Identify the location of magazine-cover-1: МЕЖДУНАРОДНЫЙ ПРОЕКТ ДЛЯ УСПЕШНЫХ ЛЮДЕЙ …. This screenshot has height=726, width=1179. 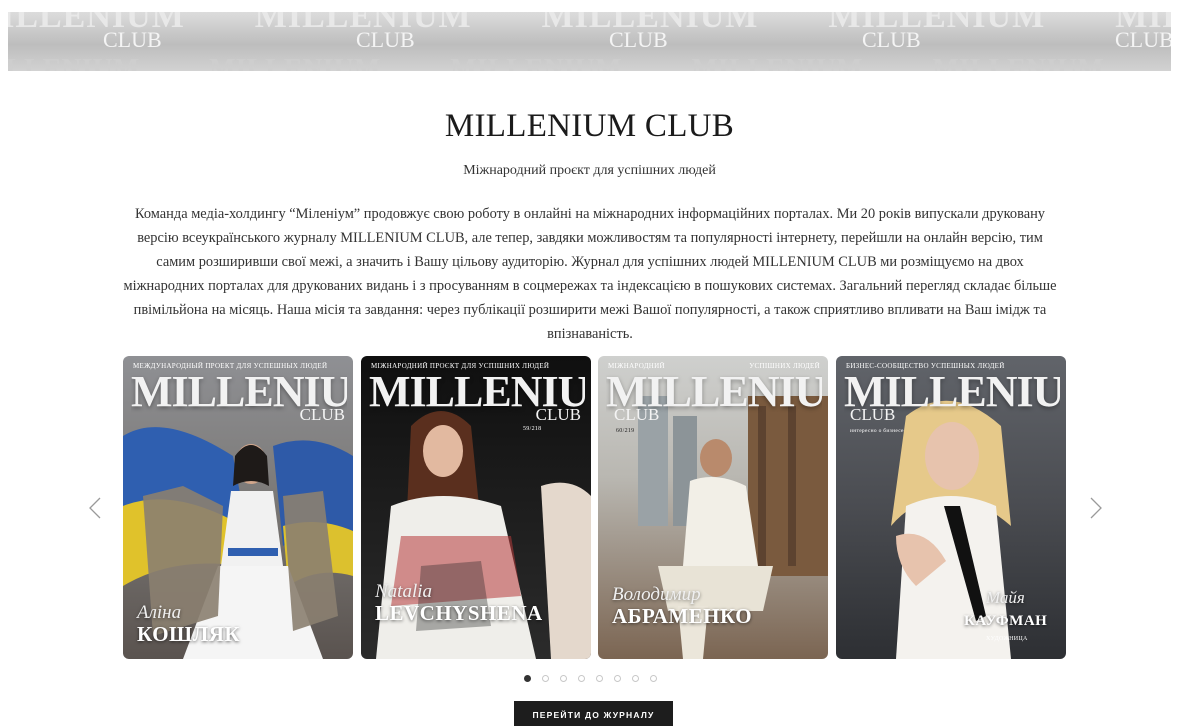
(238, 507).